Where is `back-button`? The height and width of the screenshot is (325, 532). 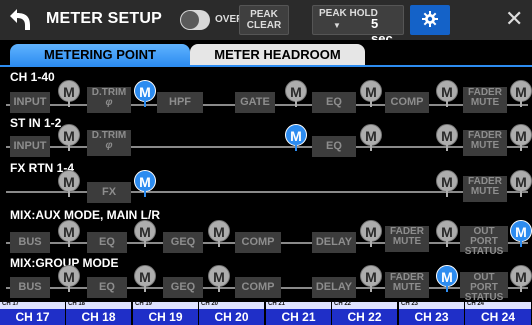
back-button is located at coordinates (20, 19).